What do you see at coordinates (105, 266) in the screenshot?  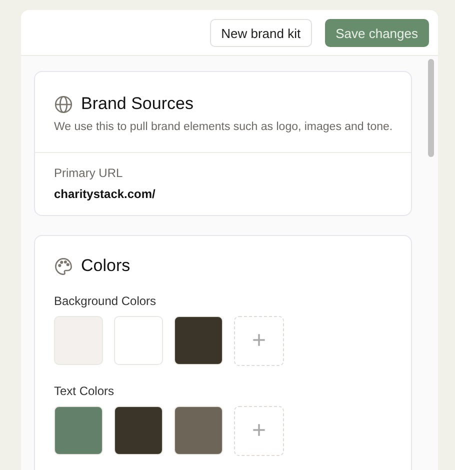 I see `card-title: Colors` at bounding box center [105, 266].